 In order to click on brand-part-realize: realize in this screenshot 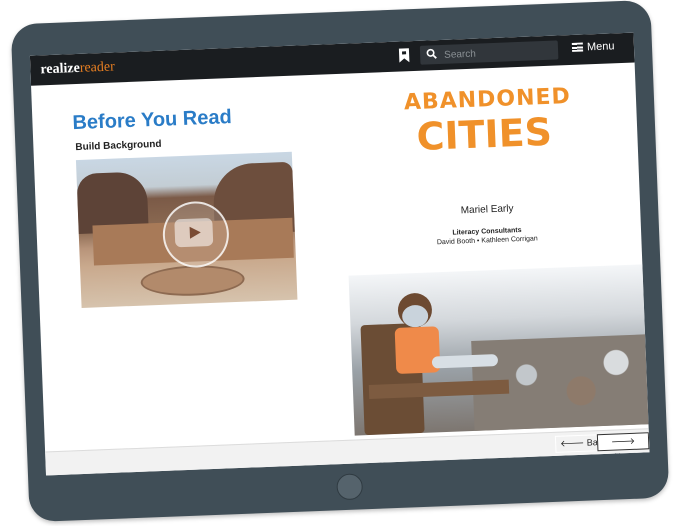, I will do `click(60, 69)`.